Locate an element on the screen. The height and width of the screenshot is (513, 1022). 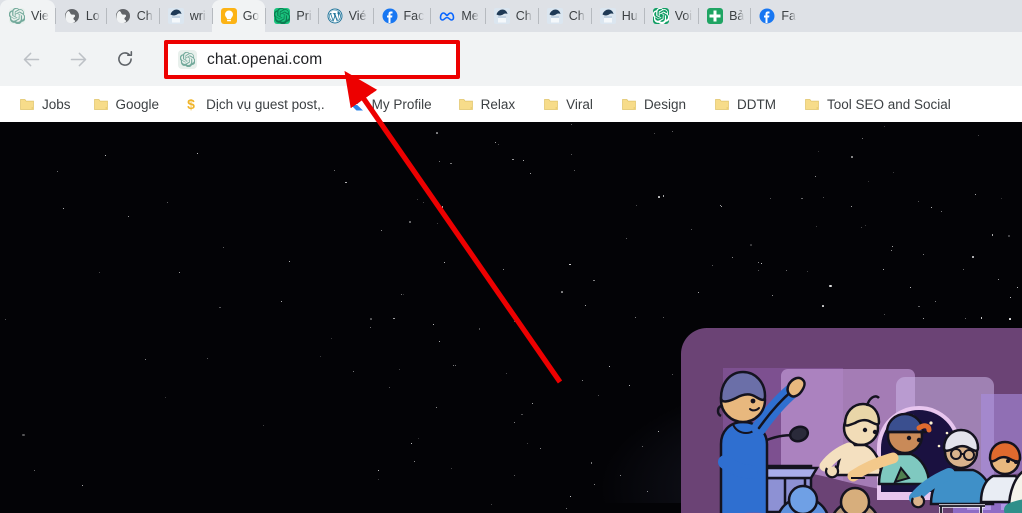
bookmark-item: Design is located at coordinates (653, 104).